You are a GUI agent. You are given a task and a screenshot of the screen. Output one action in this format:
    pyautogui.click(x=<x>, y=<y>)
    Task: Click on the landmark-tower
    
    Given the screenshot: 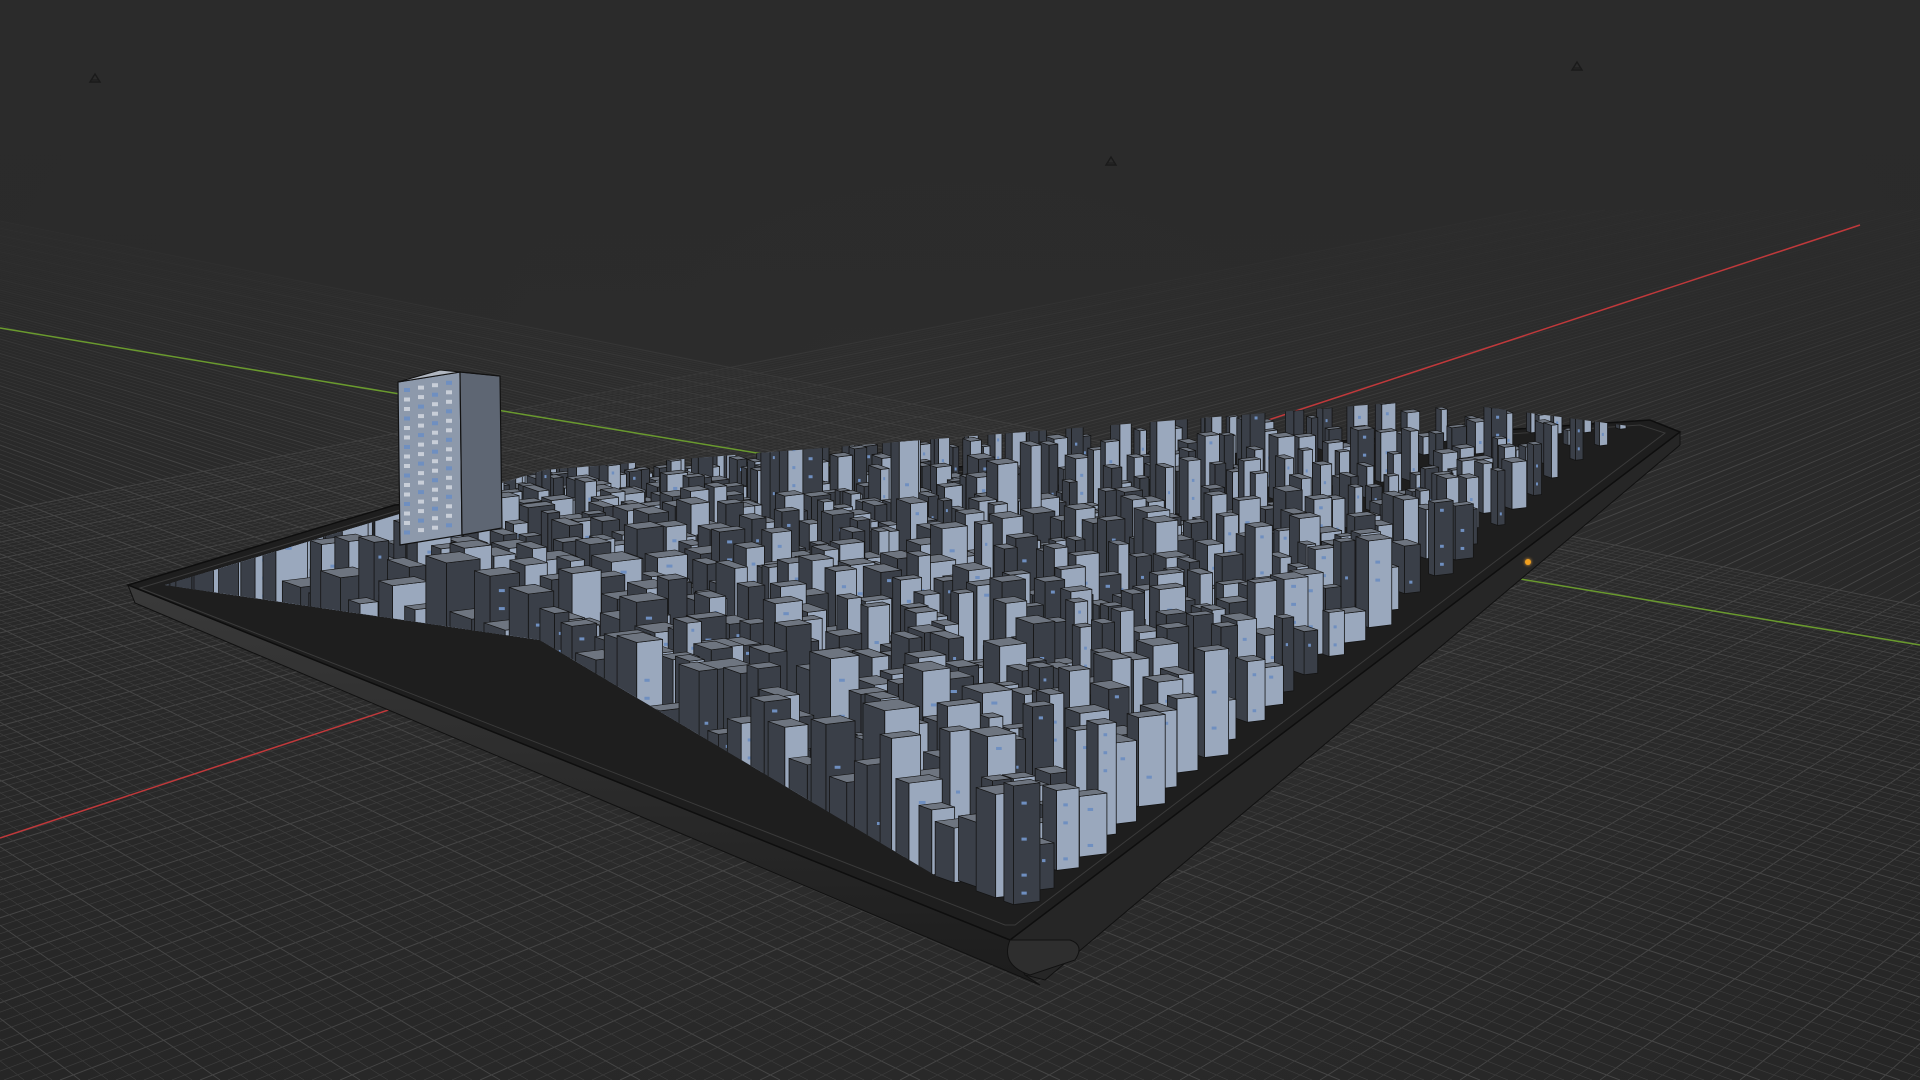 What is the action you would take?
    pyautogui.click(x=450, y=457)
    